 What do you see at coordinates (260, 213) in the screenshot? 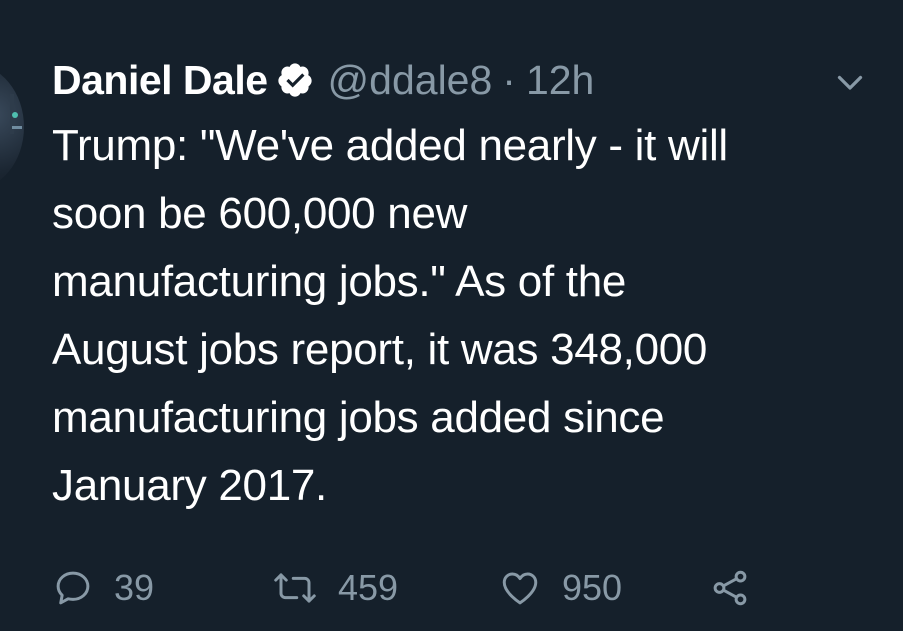
I see `tweet-text-line: soon be 600,000 new` at bounding box center [260, 213].